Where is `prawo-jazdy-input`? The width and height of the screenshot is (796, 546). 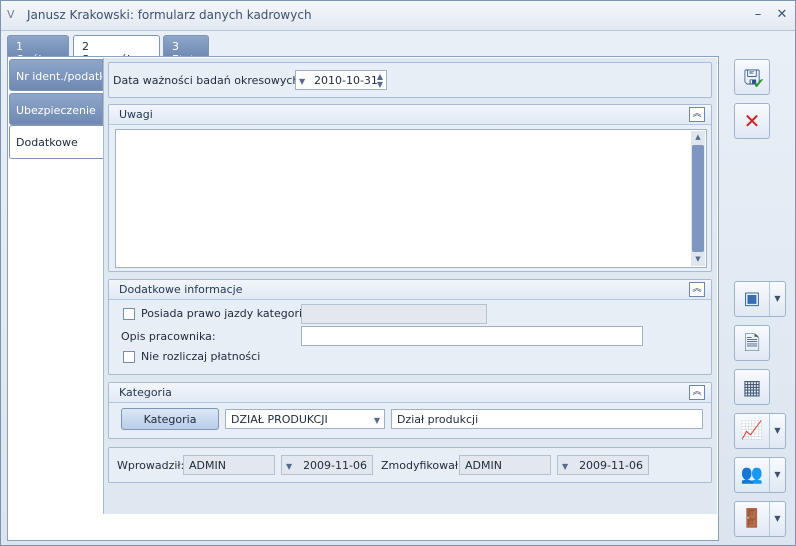
prawo-jazdy-input is located at coordinates (394, 314).